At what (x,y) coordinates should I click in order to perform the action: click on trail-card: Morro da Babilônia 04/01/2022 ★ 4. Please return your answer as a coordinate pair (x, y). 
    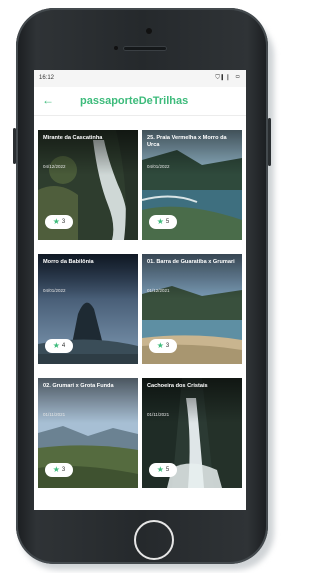
    Looking at the image, I should click on (88, 309).